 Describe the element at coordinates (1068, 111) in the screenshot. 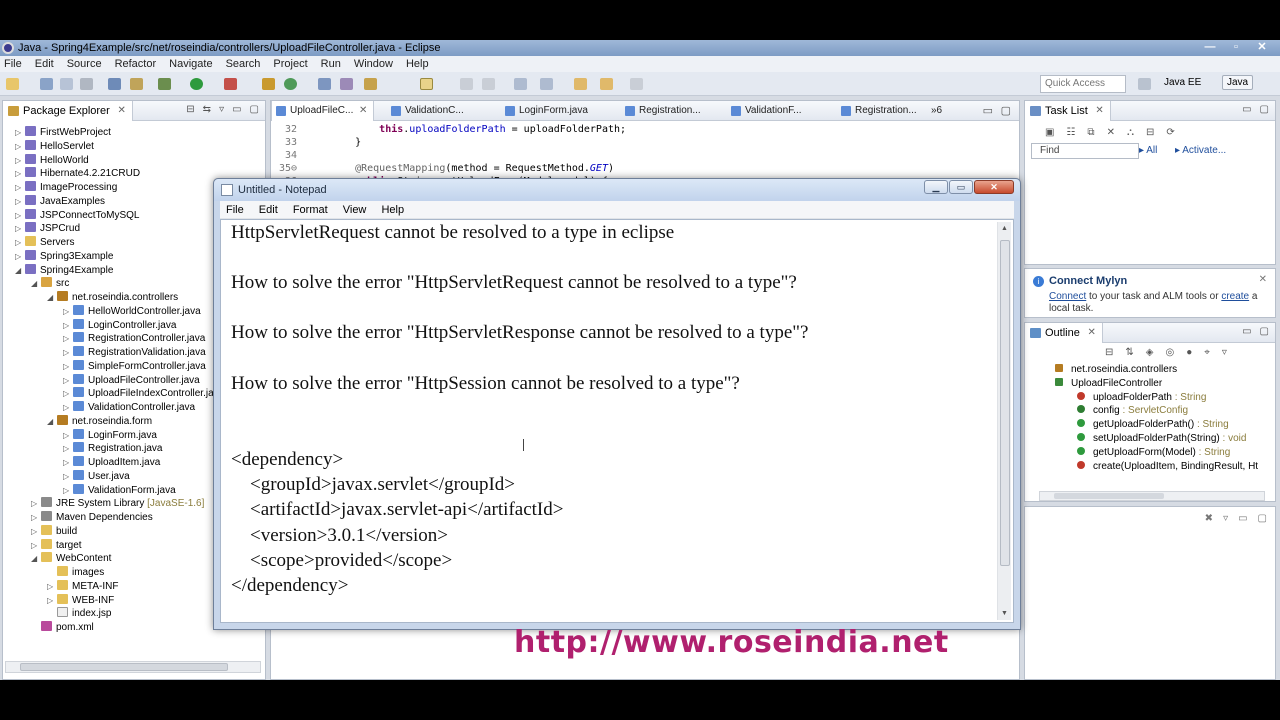

I see `tab-task-list: Task List ✕` at that location.